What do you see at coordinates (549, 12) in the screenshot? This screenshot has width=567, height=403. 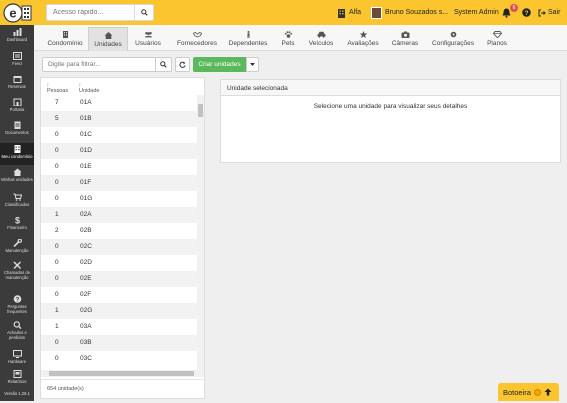 I see `logout-button: Sair` at bounding box center [549, 12].